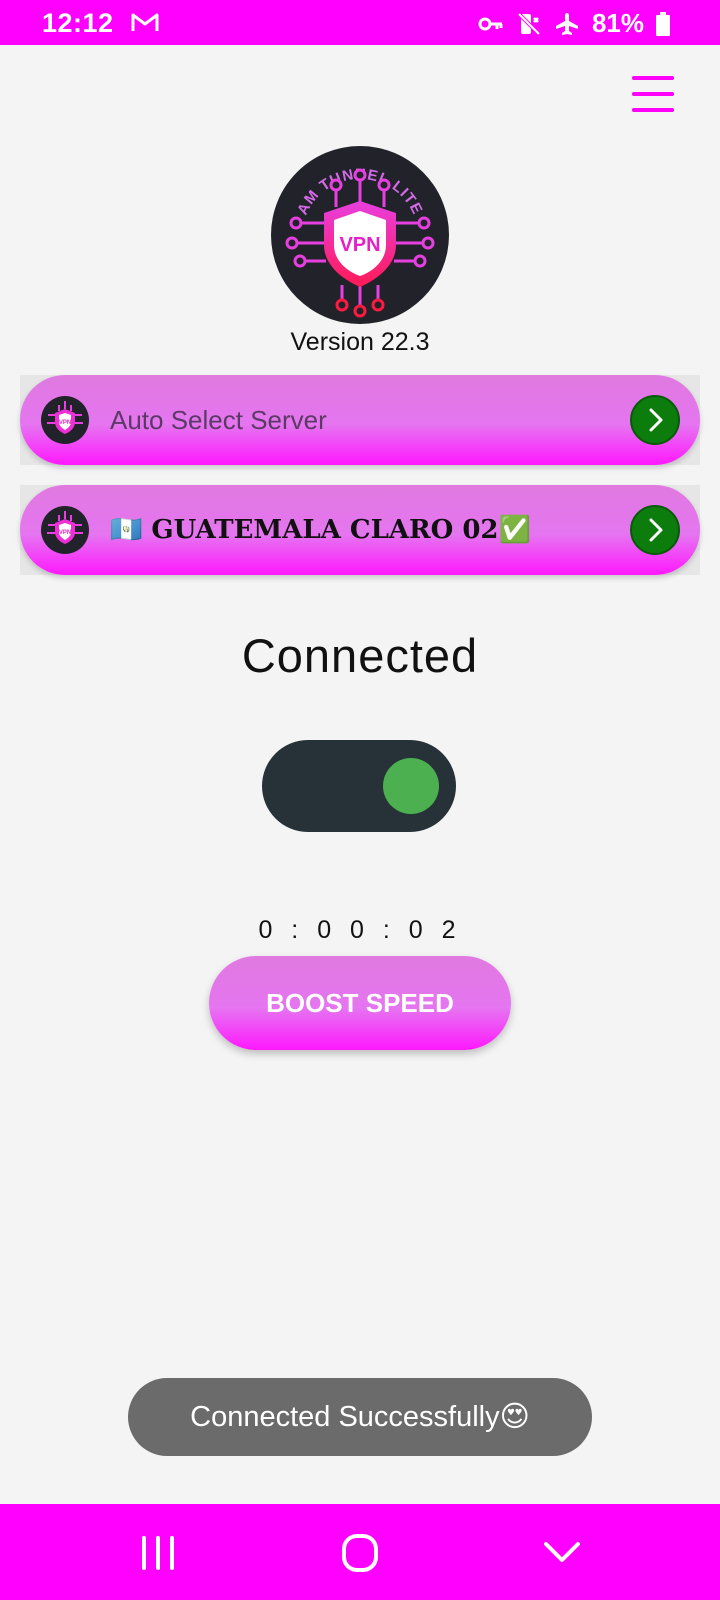  What do you see at coordinates (158, 1553) in the screenshot?
I see `recent-apps-icon` at bounding box center [158, 1553].